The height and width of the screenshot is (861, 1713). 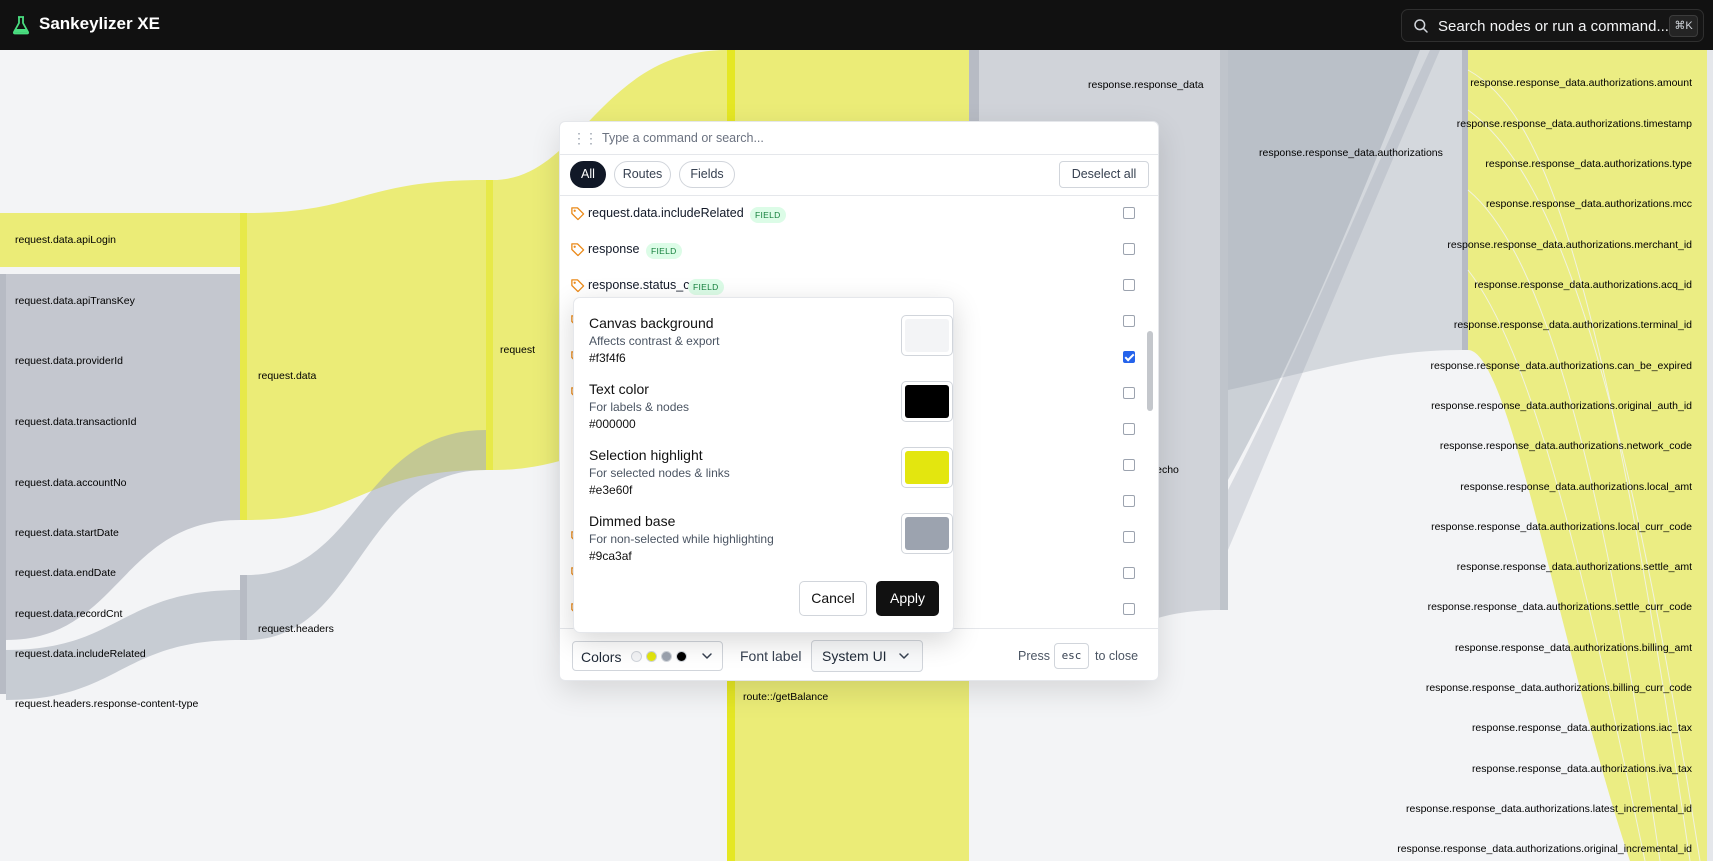 I want to click on flask-icon, so click(x=21, y=25).